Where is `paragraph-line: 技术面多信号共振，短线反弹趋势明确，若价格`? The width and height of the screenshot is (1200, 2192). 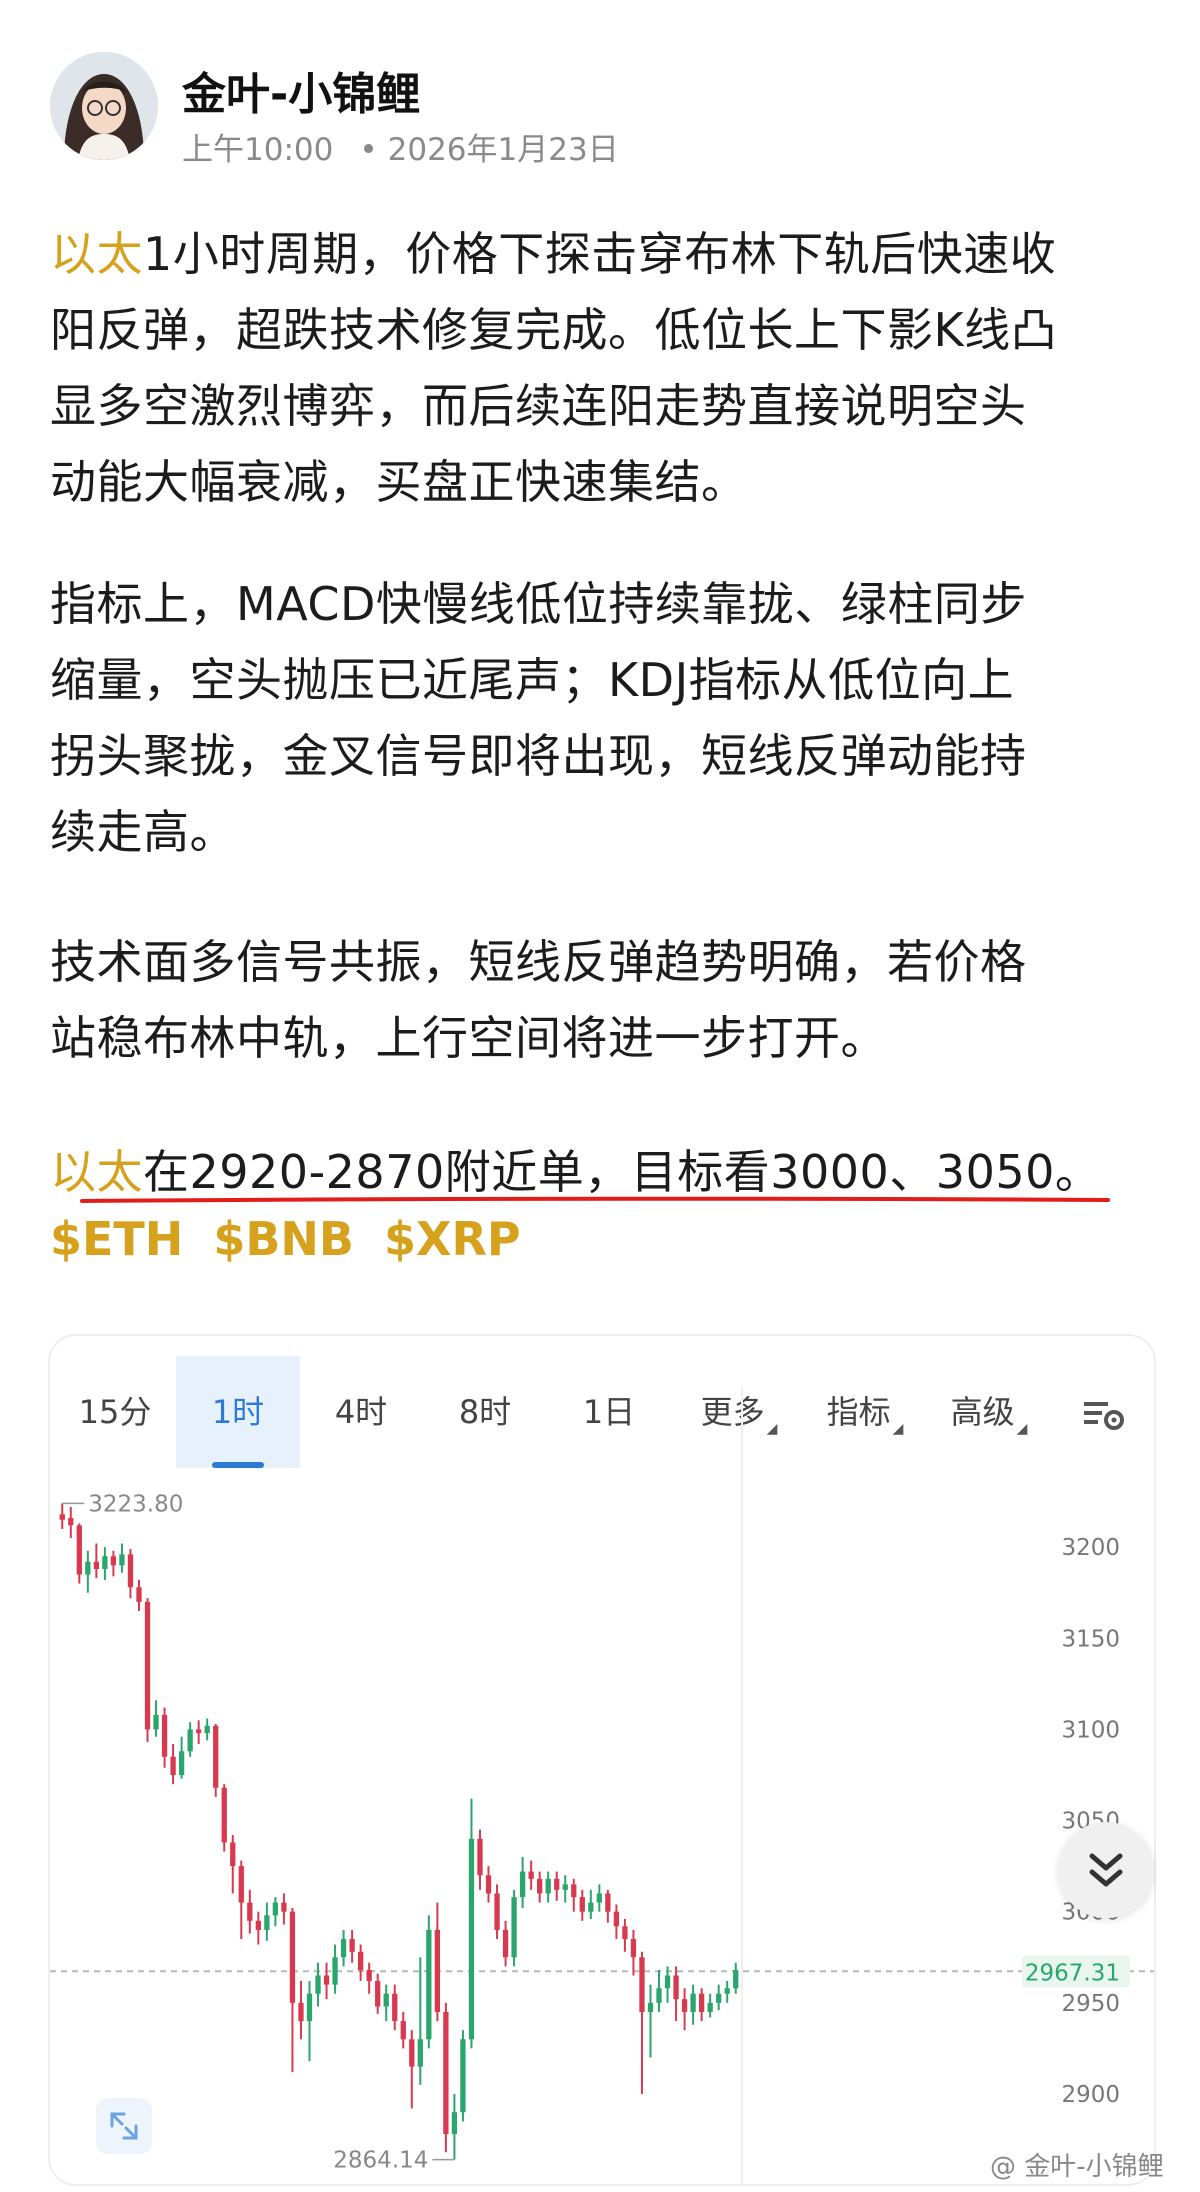 paragraph-line: 技术面多信号共振，短线反弹趋势明确，若价格 is located at coordinates (538, 962).